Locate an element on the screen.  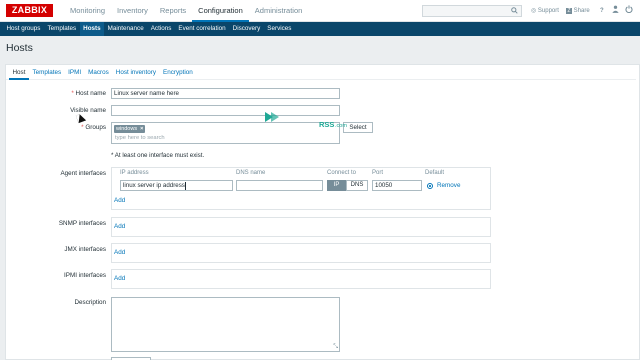
watermark-logo: RSS .com is located at coordinates (317, 119).